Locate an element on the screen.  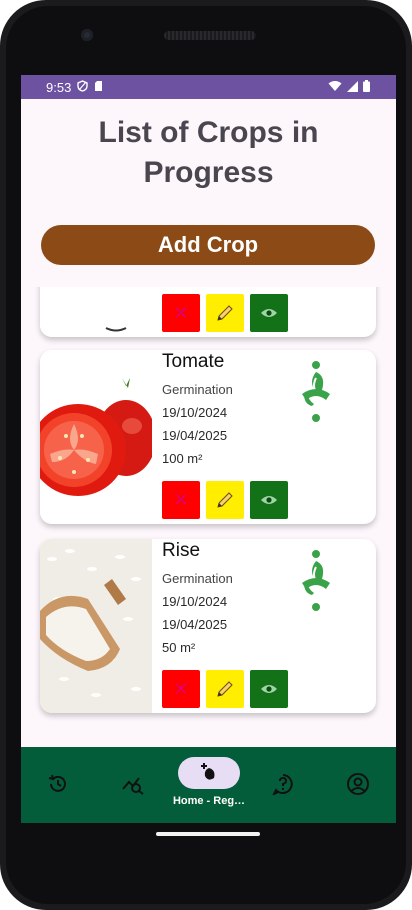
page-title-line-2: Progress is located at coordinates (208, 172).